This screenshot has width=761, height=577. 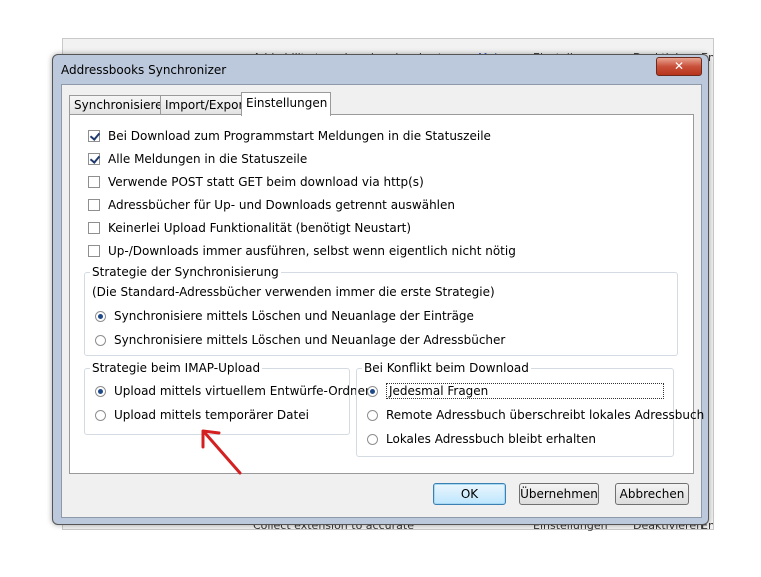 What do you see at coordinates (185, 272) in the screenshot?
I see `group-title: Strategie der Synchronisierung` at bounding box center [185, 272].